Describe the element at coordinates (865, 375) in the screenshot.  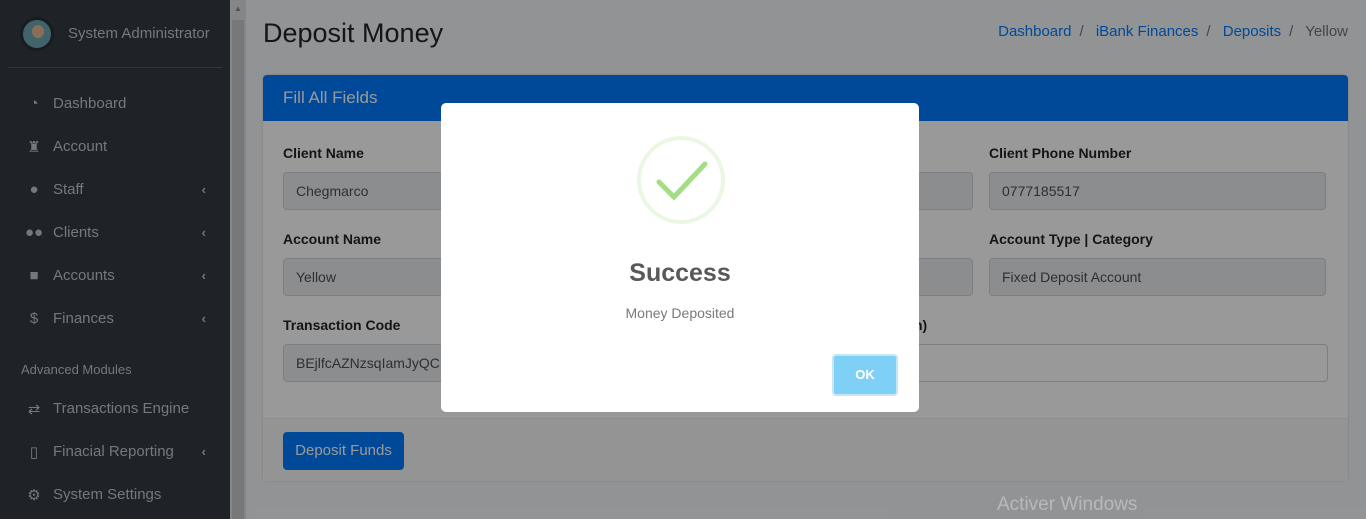
I see `ok-button: OK` at that location.